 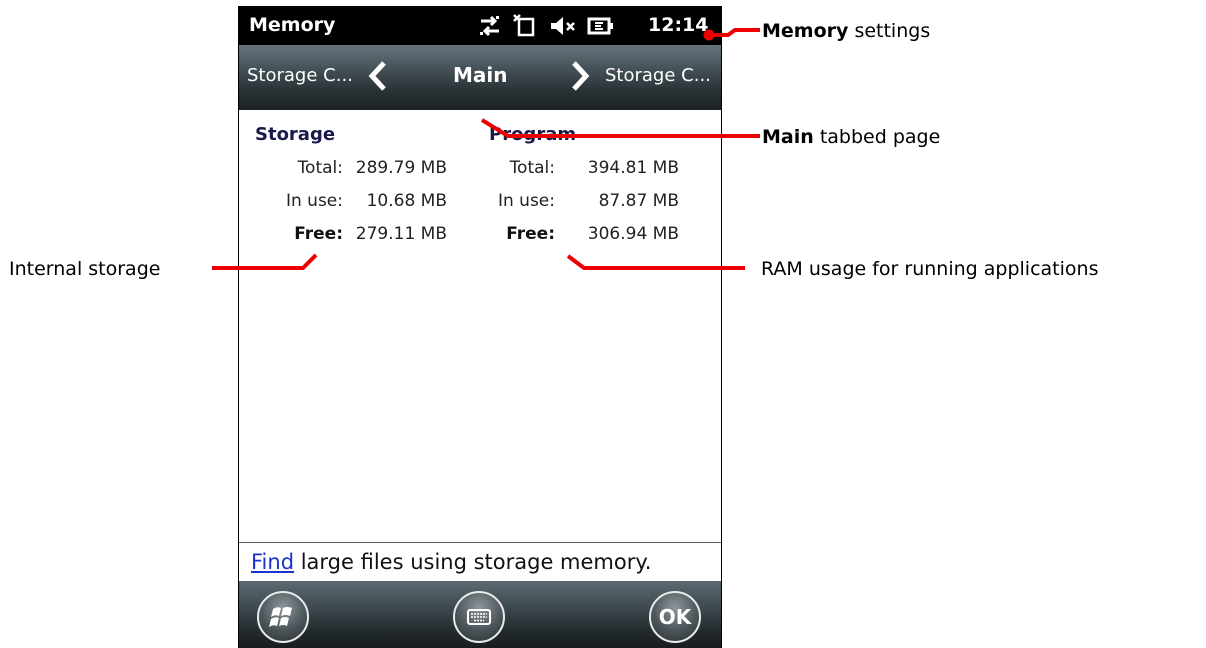 What do you see at coordinates (620, 128) in the screenshot?
I see `main-tab-line` at bounding box center [620, 128].